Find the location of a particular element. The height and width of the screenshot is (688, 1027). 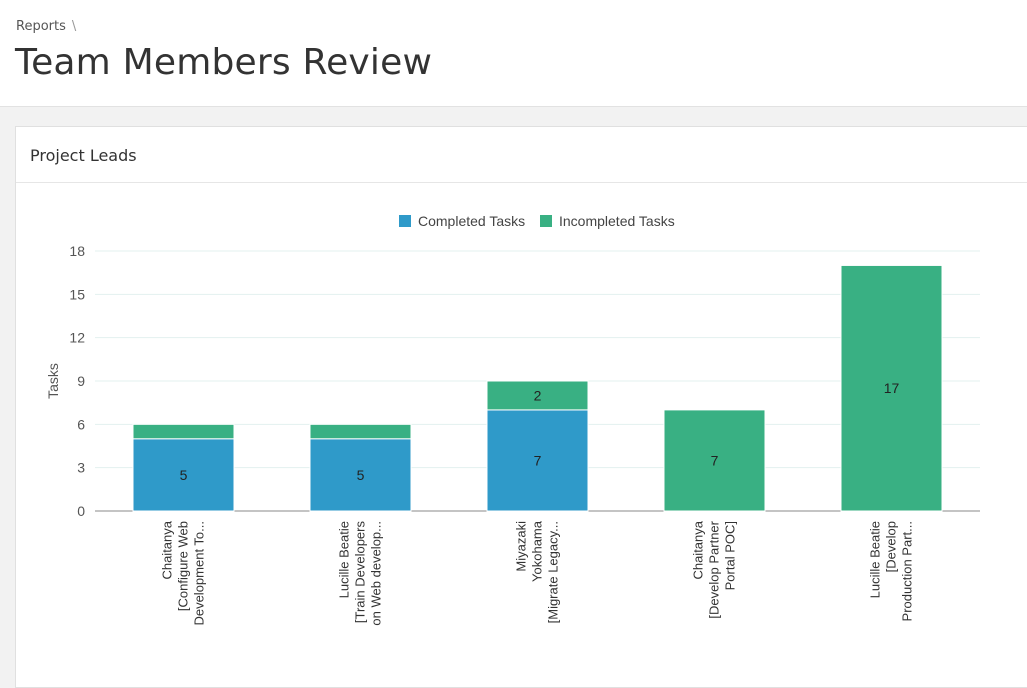

x-tick-label: [Develop is located at coordinates (891, 546).